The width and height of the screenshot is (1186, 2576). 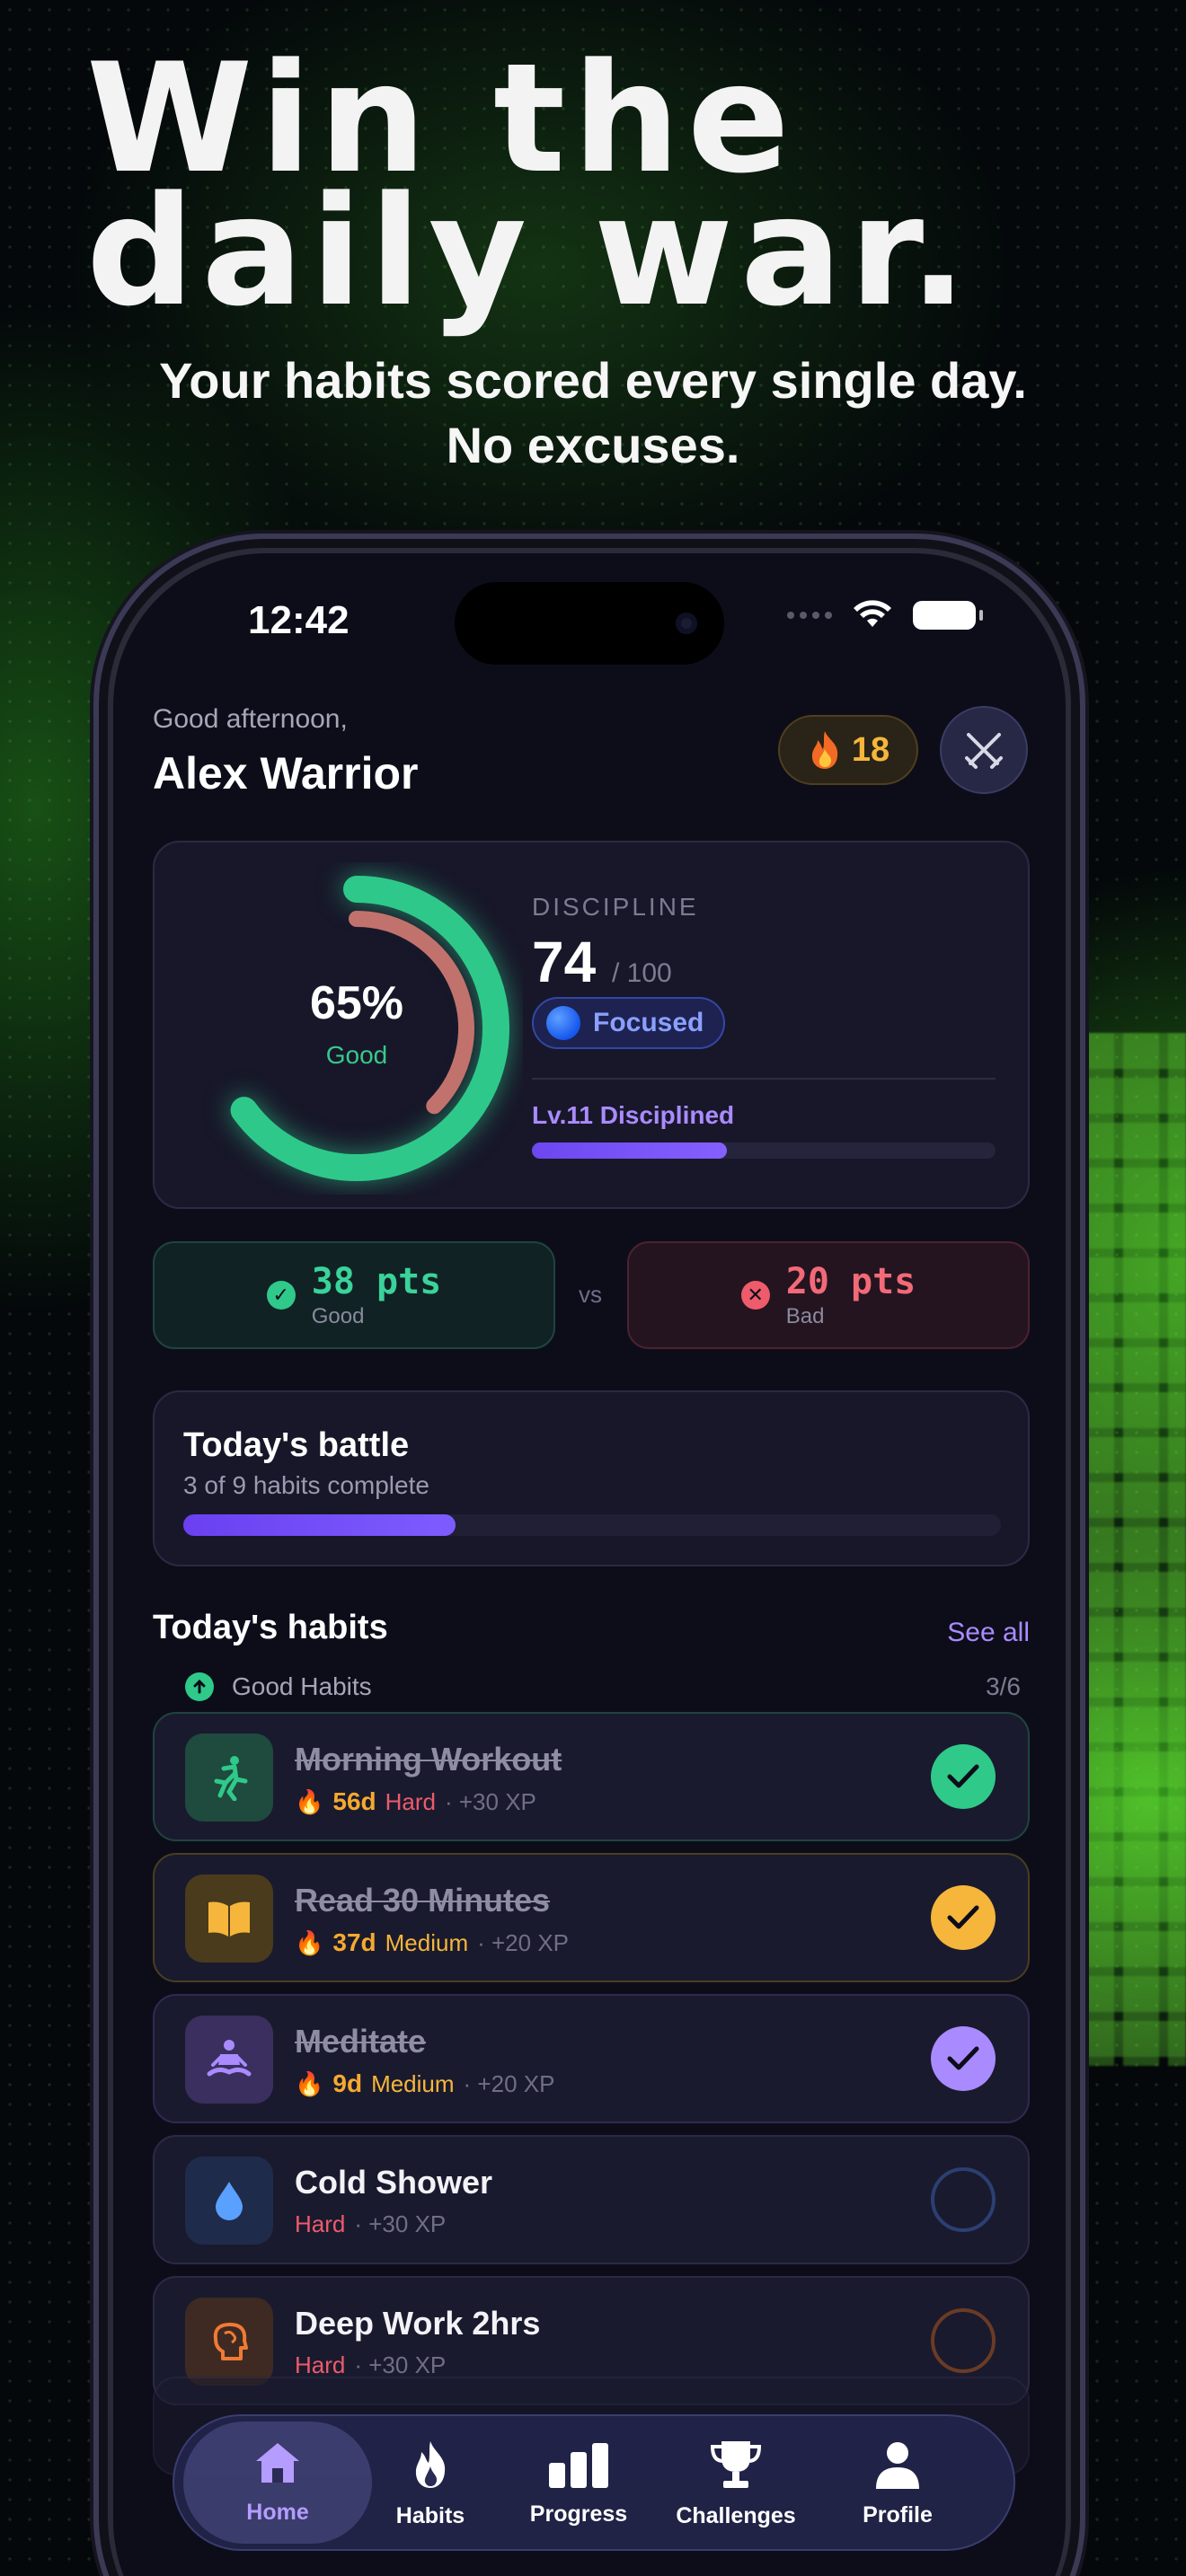 I want to click on tab-profile: Profile, so click(x=897, y=2484).